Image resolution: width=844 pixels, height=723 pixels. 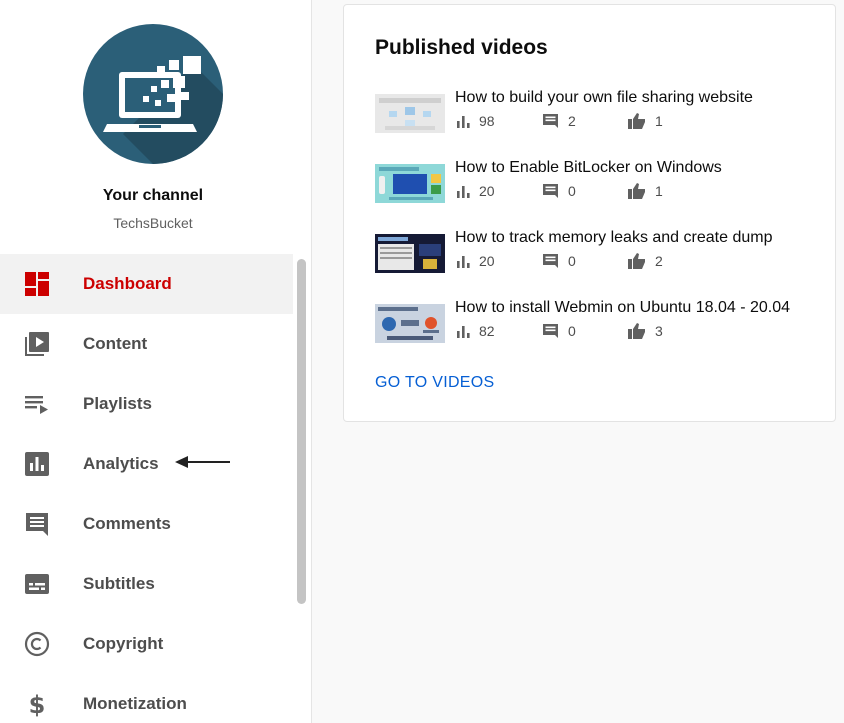 I want to click on sidebar-item-label: Content, so click(x=115, y=343).